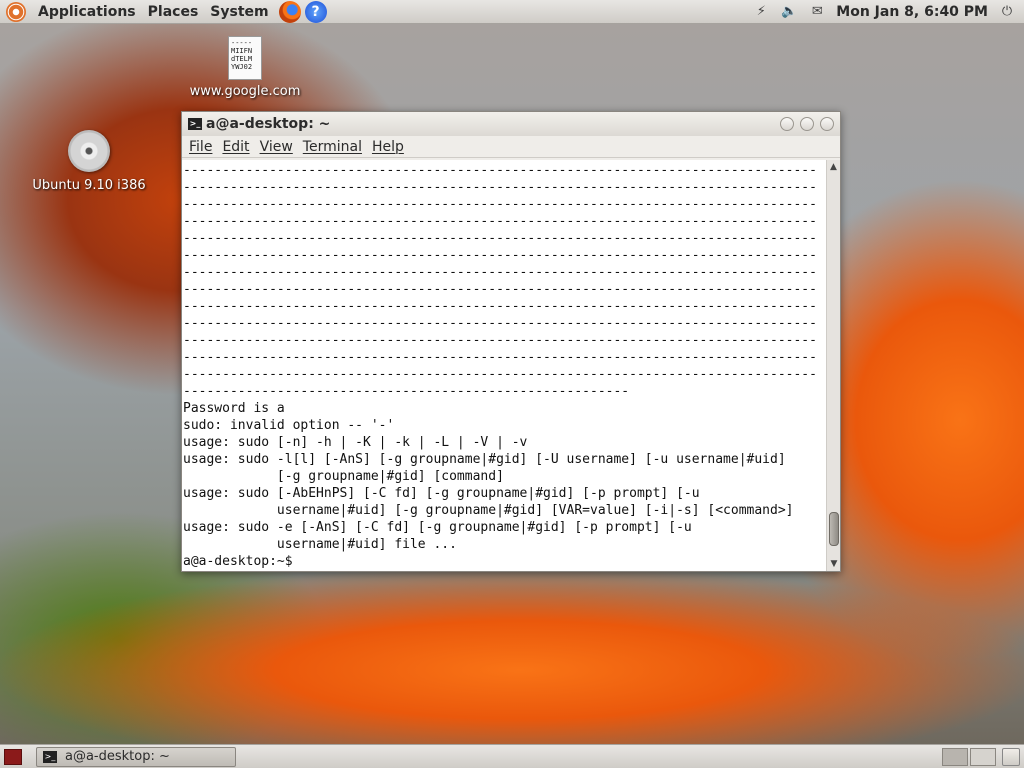 The image size is (1024, 768). Describe the element at coordinates (511, 147) in the screenshot. I see `terminal-menubar: File Edit View Terminal Help` at that location.